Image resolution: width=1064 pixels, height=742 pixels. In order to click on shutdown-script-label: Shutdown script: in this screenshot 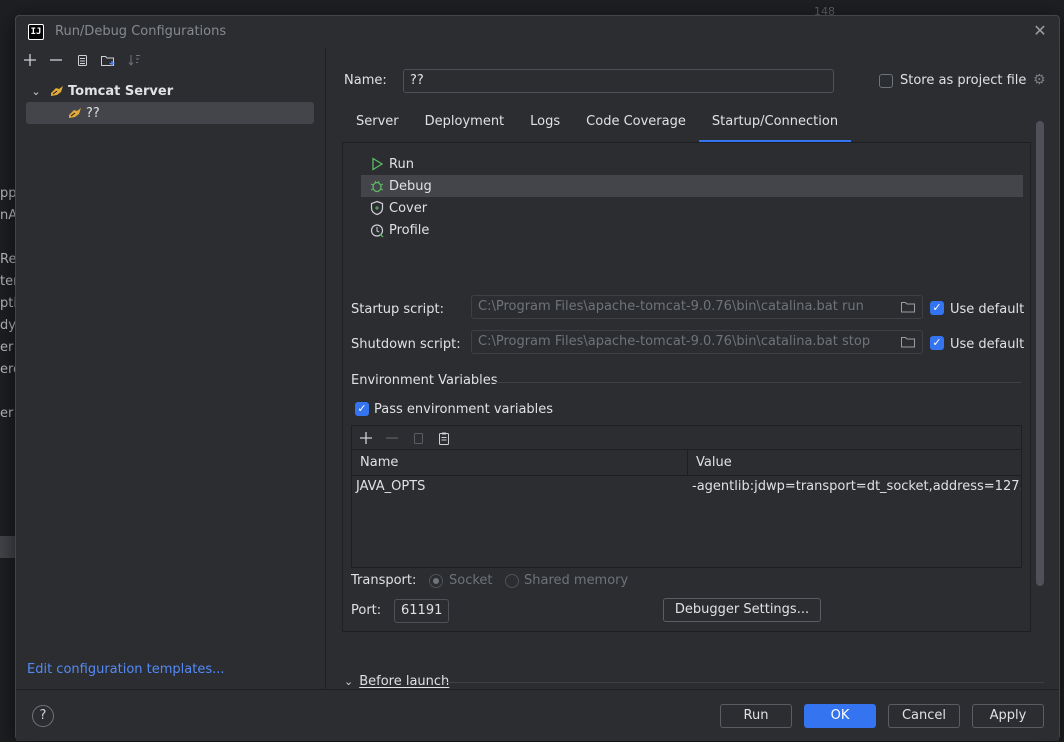, I will do `click(406, 344)`.